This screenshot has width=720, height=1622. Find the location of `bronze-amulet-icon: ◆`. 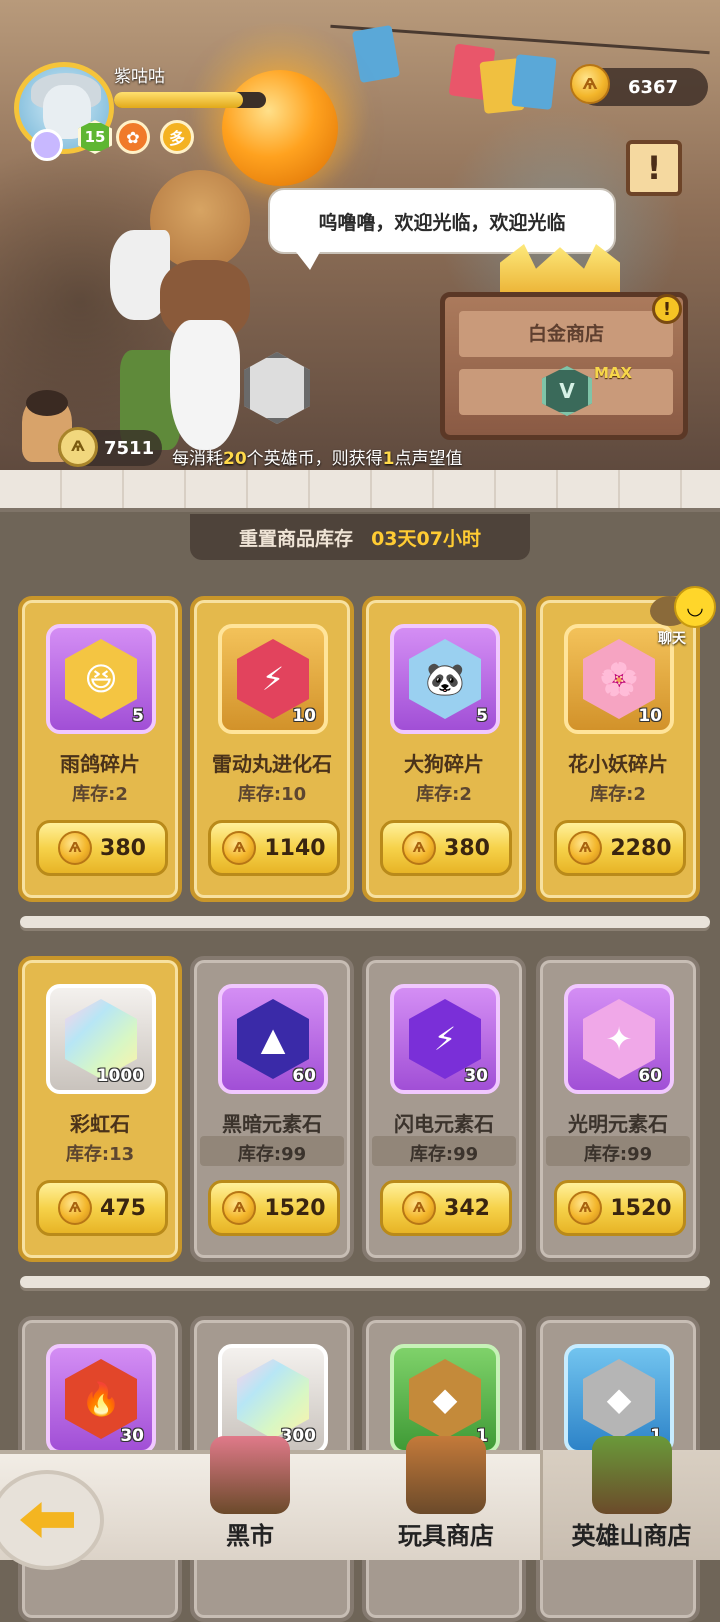

bronze-amulet-icon: ◆ is located at coordinates (445, 1399).